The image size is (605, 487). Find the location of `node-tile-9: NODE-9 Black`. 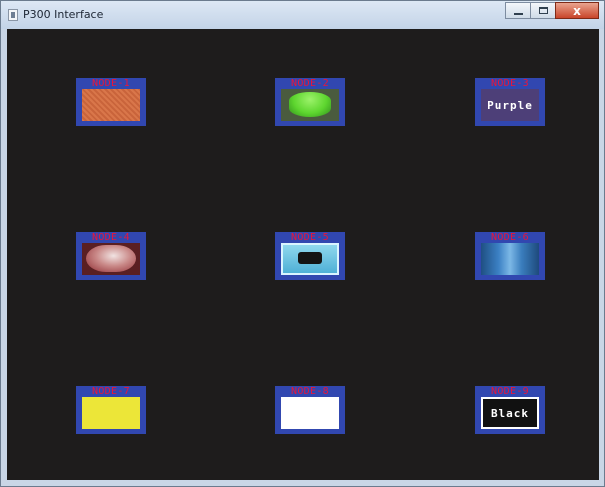

node-tile-9: NODE-9 Black is located at coordinates (510, 410).